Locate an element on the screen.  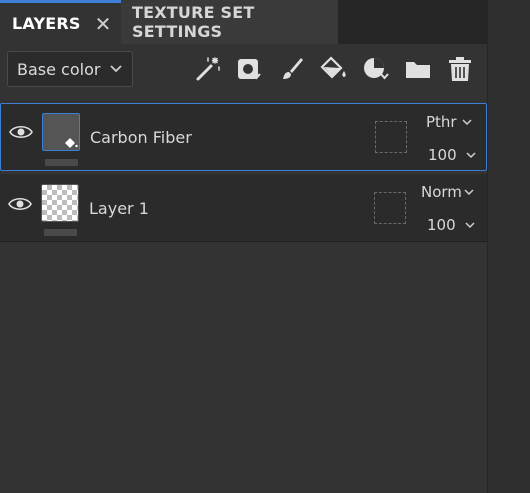
blend-mode-dropdown: Pthr is located at coordinates (449, 122).